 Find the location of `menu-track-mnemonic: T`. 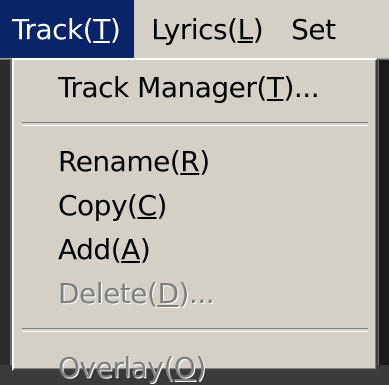

menu-track-mnemonic: T is located at coordinates (101, 29).